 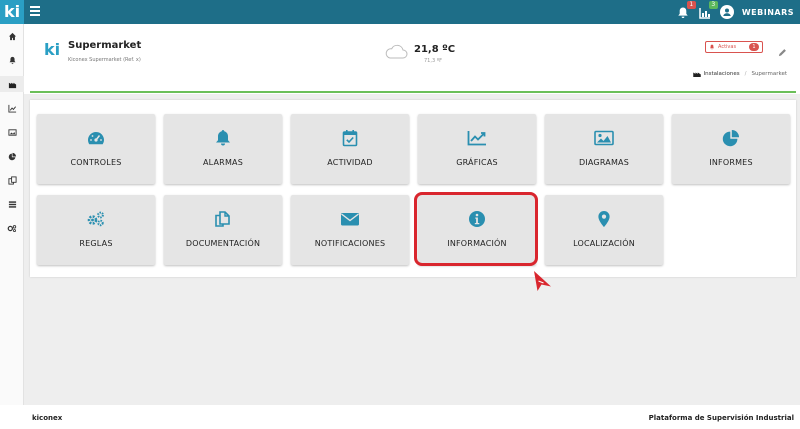 I want to click on line-chart-icon, so click(x=477, y=138).